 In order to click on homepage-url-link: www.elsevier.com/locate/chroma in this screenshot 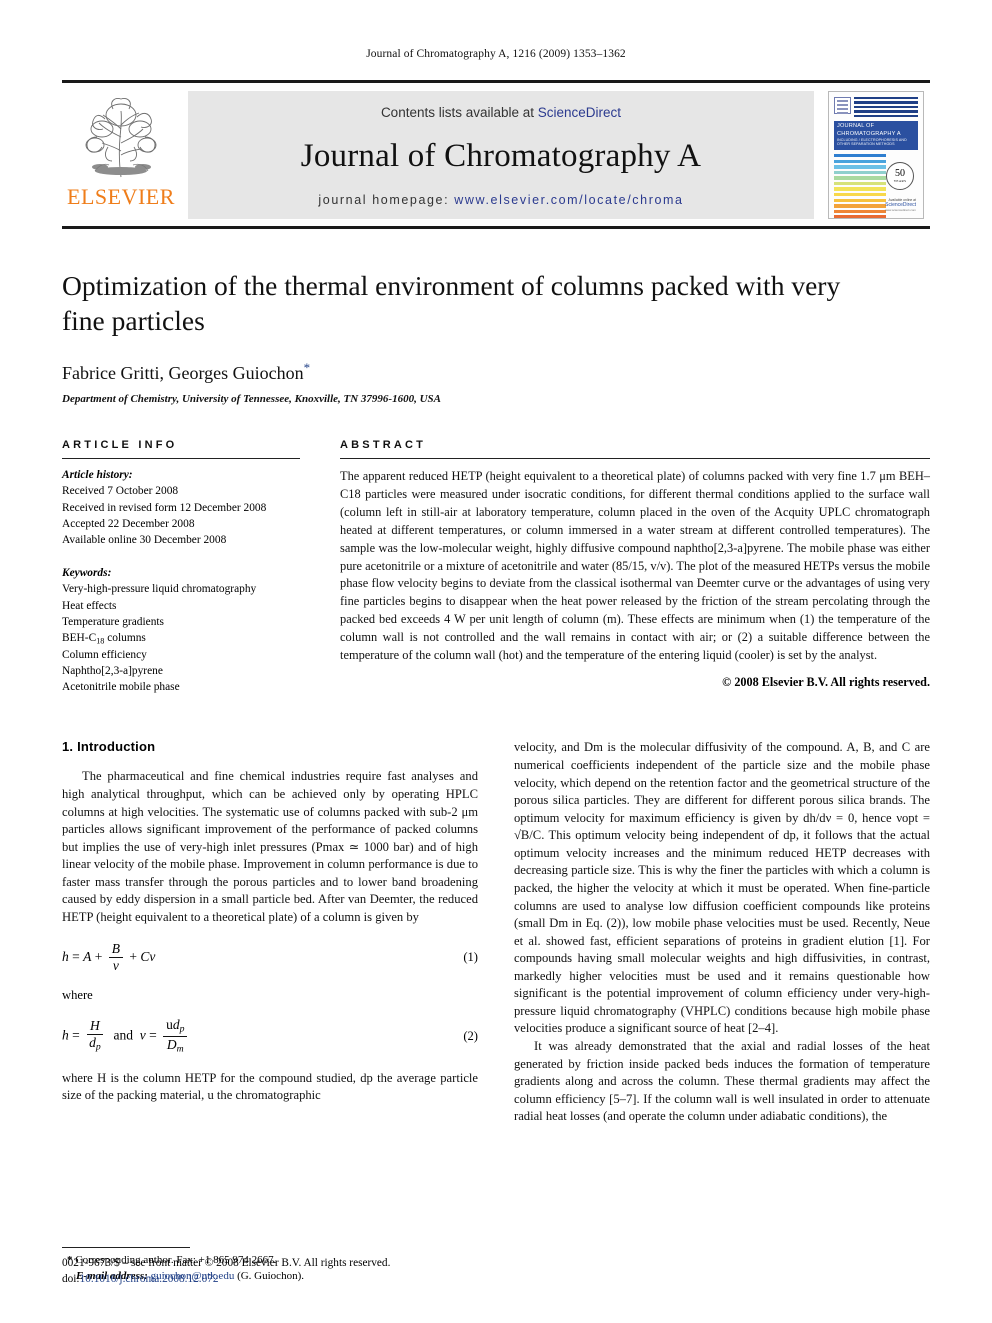, I will do `click(568, 200)`.